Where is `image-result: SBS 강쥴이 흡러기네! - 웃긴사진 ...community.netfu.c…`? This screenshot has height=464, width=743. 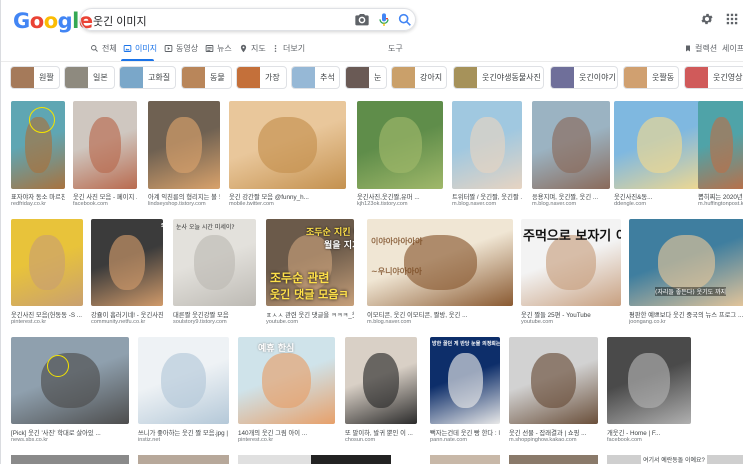 image-result: SBS 강쥴이 흡러기네! - 웃긴사진 ...community.netfu.c… is located at coordinates (127, 273).